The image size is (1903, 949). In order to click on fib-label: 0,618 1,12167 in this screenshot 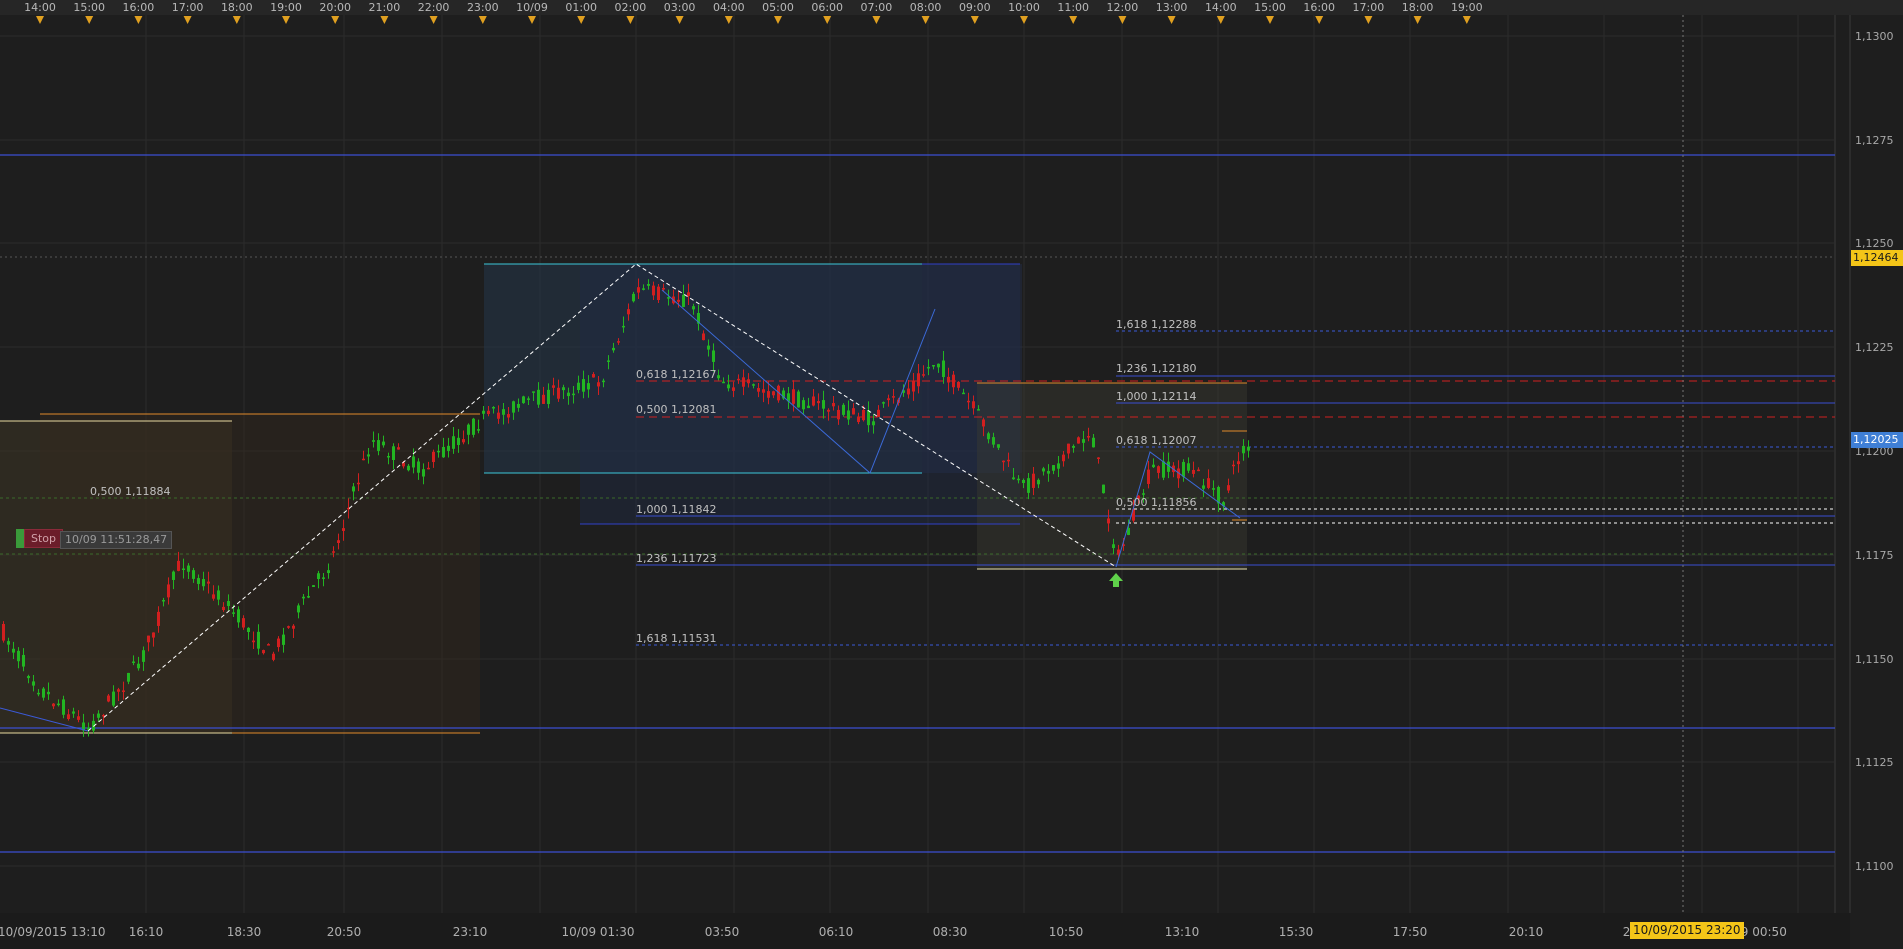, I will do `click(676, 374)`.